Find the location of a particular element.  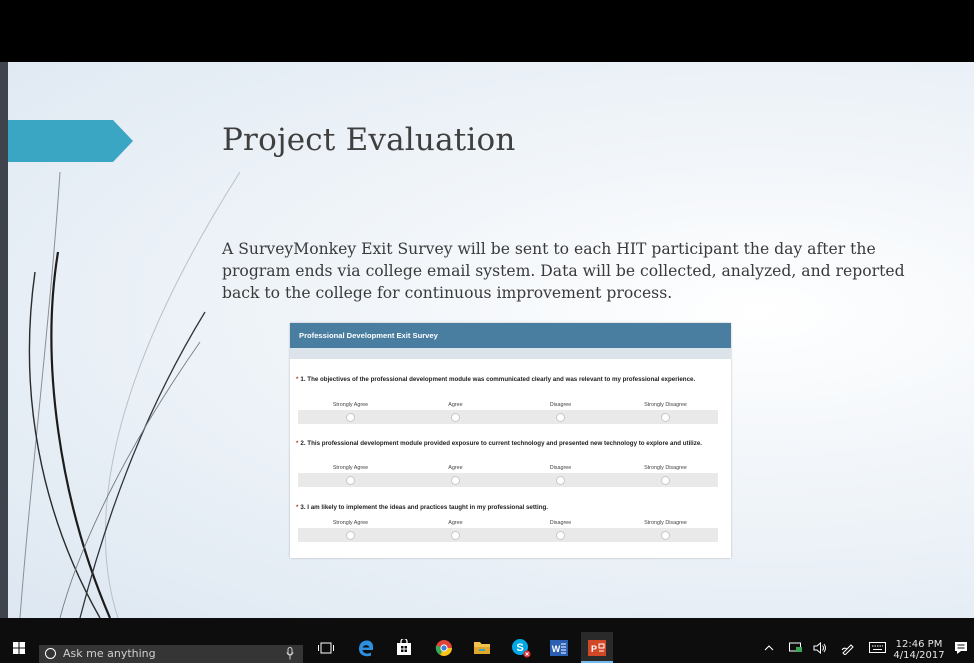

survey-header: Professional Development Exit Survey is located at coordinates (510, 335).